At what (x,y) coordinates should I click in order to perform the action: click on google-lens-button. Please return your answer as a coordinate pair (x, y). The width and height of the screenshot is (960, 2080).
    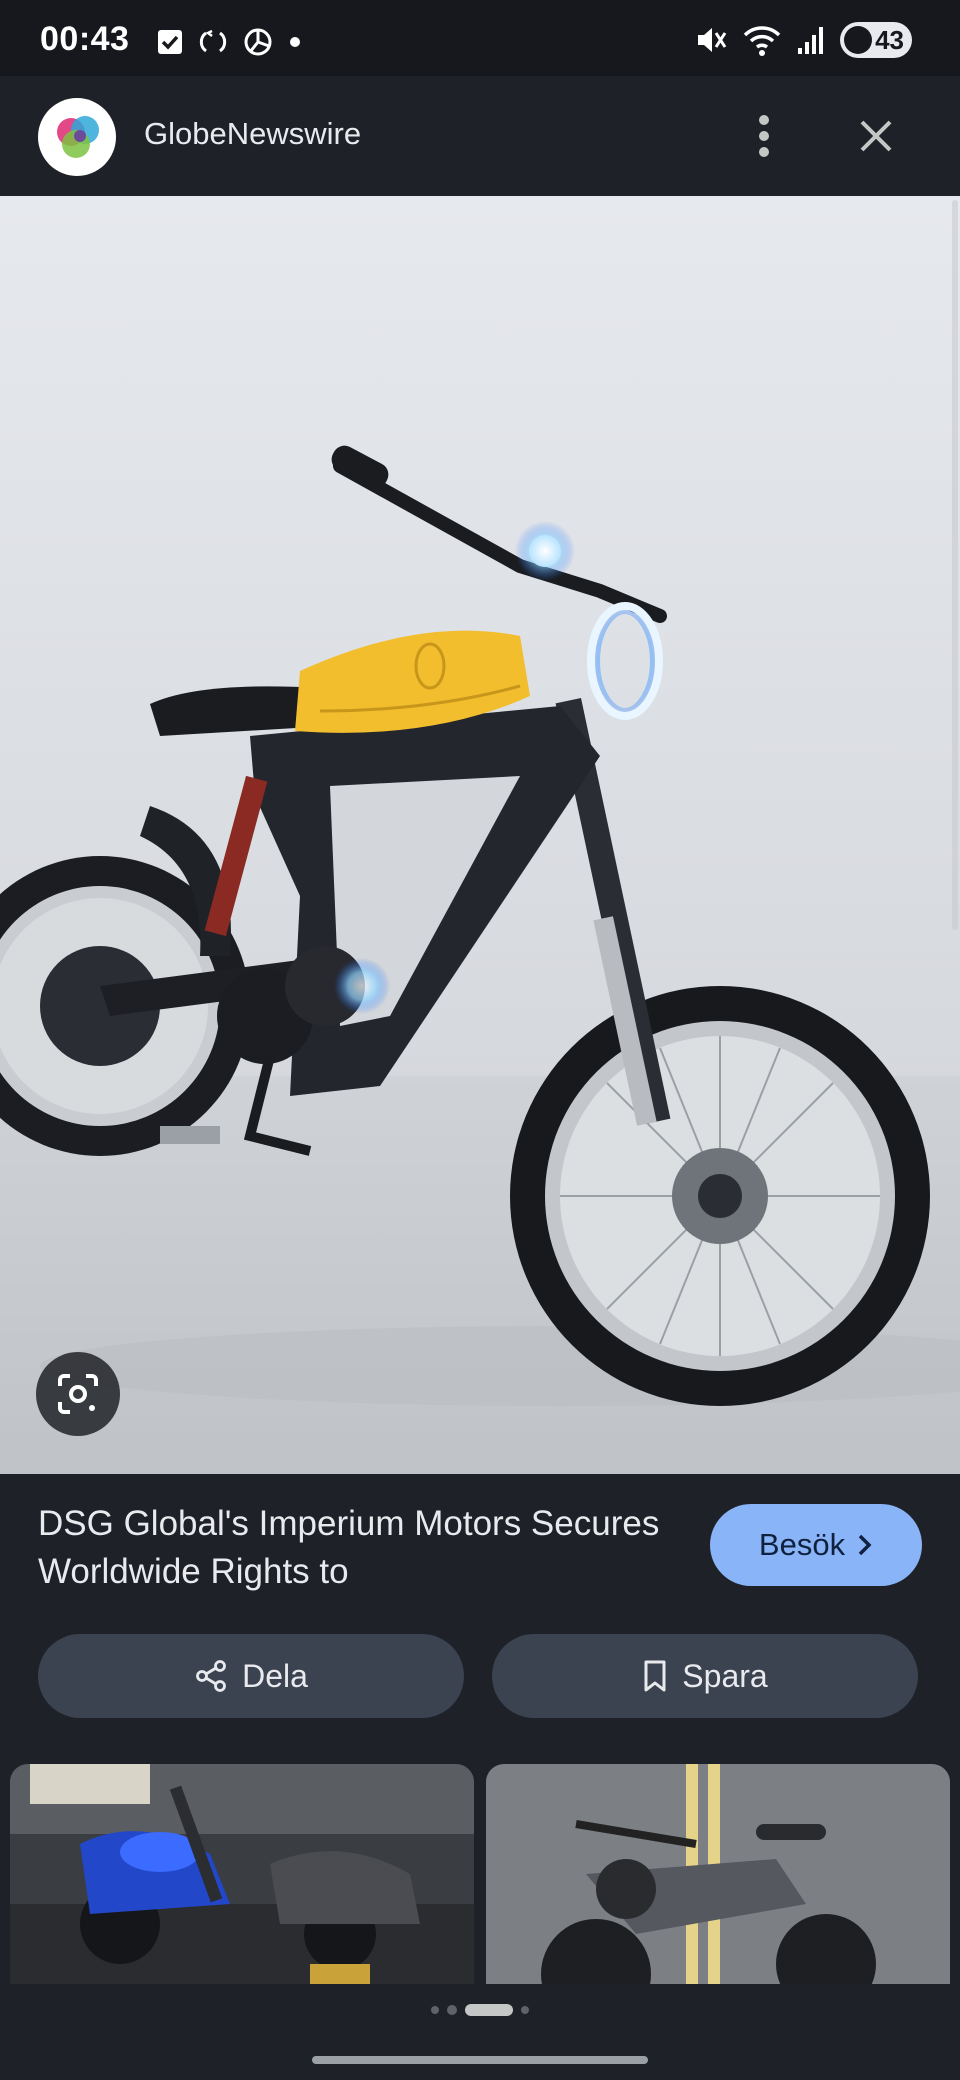
    Looking at the image, I should click on (78, 1394).